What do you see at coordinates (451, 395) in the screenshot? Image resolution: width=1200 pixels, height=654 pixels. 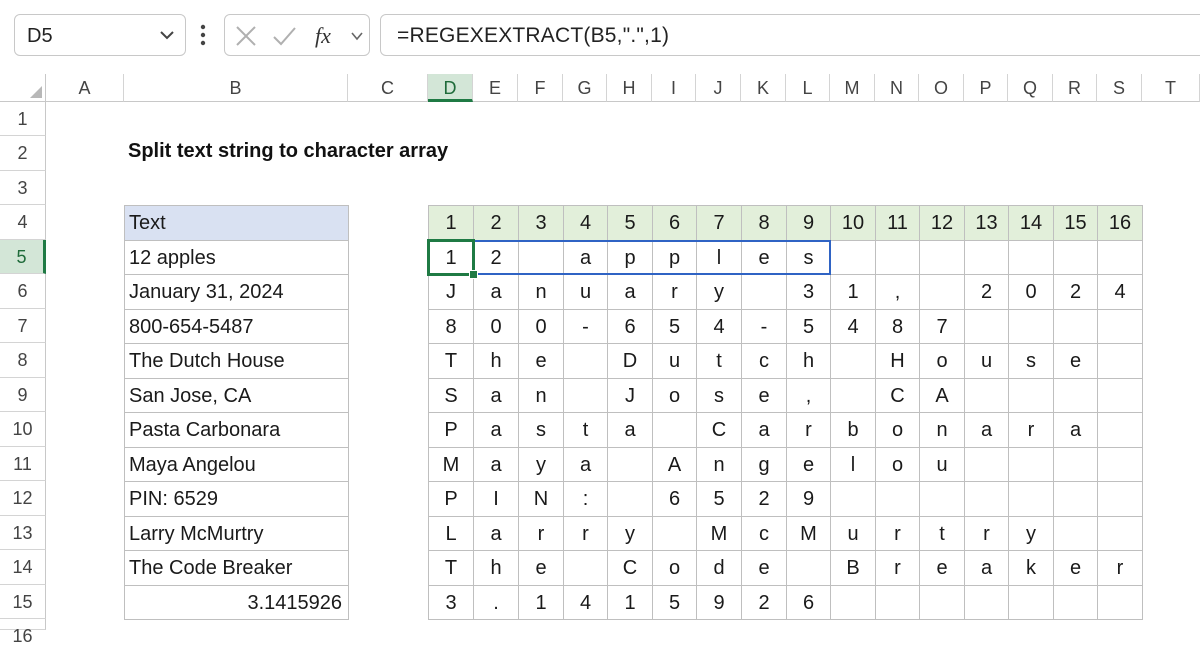 I see `char-cell: S` at bounding box center [451, 395].